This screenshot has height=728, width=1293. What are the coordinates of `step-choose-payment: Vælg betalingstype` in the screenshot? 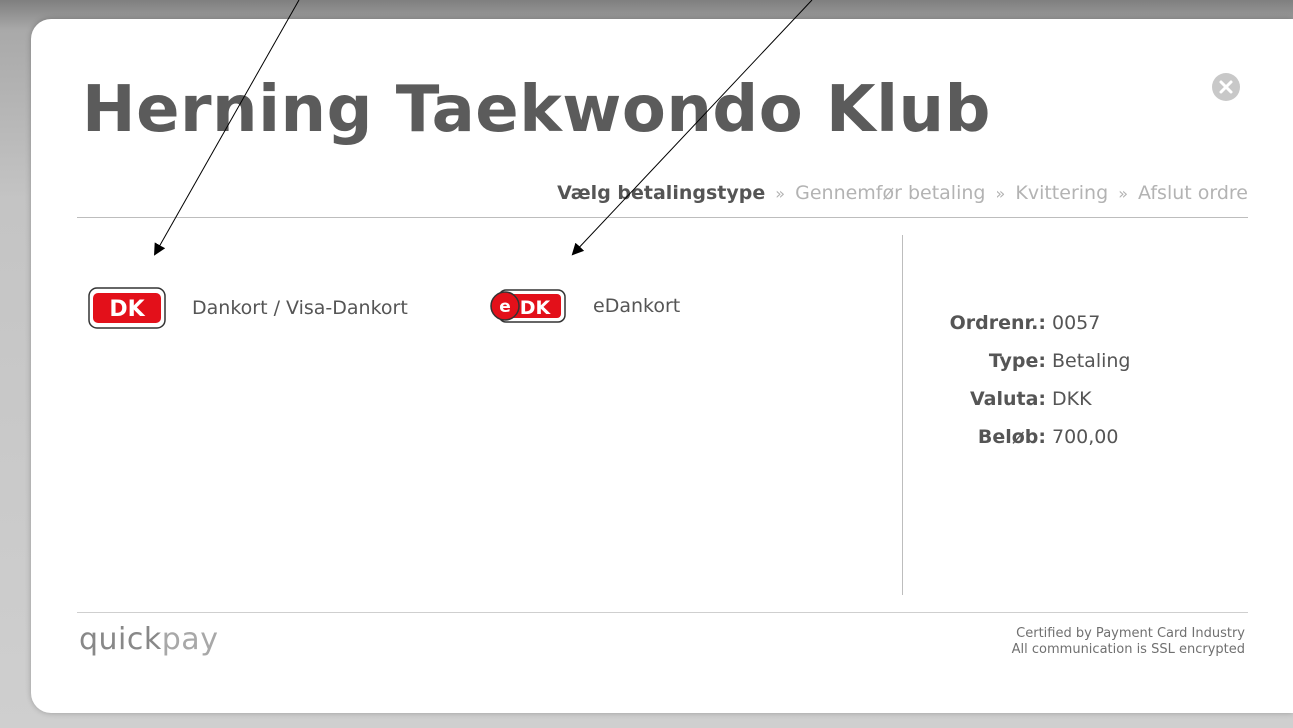 It's located at (661, 193).